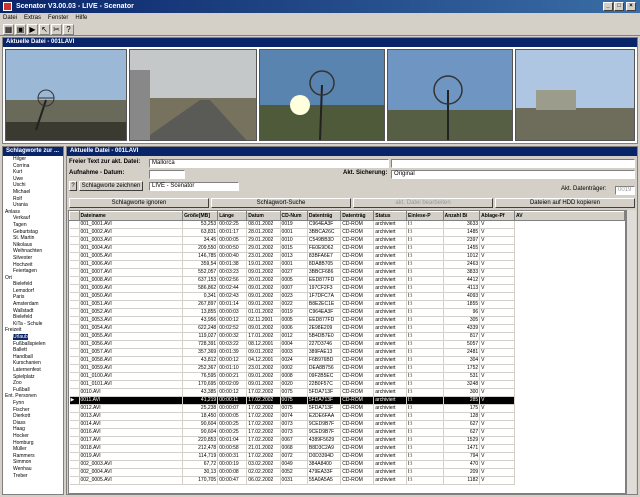 The width and height of the screenshot is (640, 497). What do you see at coordinates (462, 240) in the screenshot?
I see `table-cell: 2397` at bounding box center [462, 240].